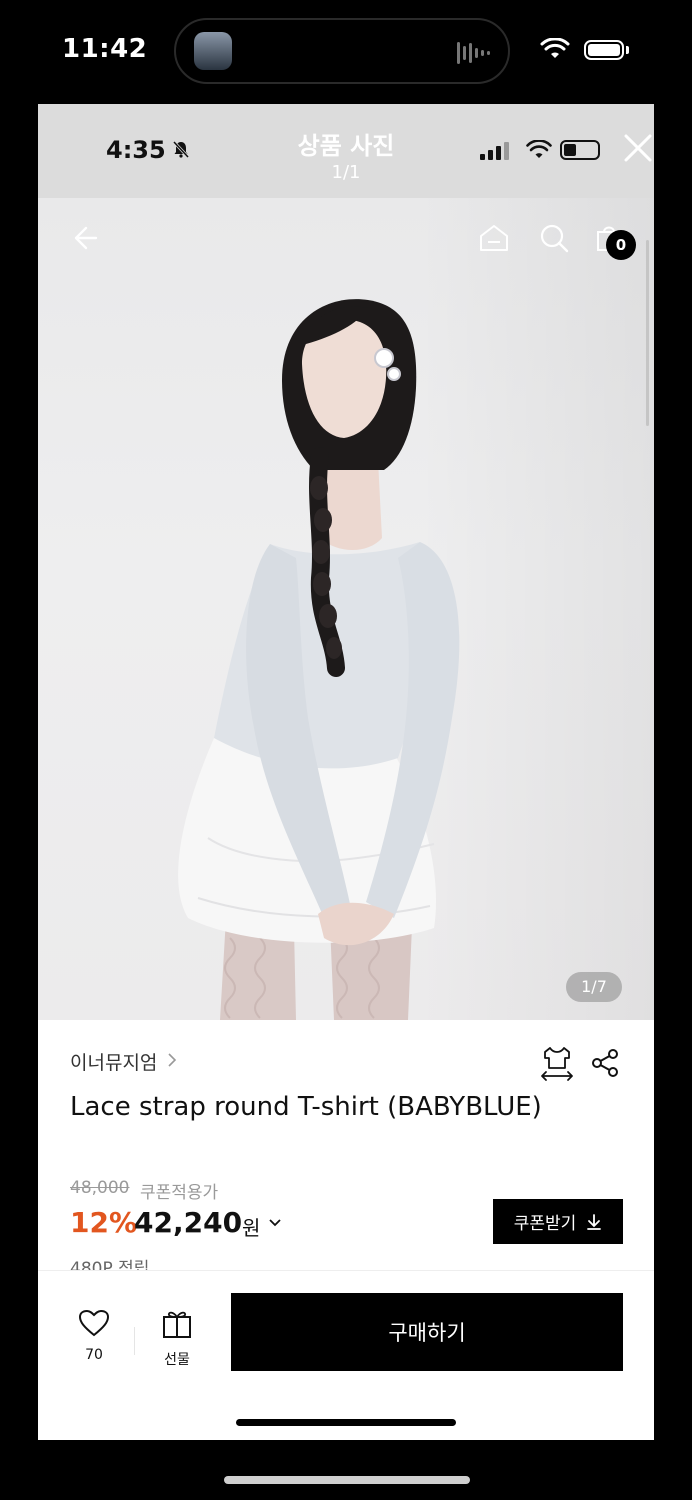 This screenshot has height=1500, width=692. Describe the element at coordinates (594, 987) in the screenshot. I see `image-counter: 1/7` at that location.